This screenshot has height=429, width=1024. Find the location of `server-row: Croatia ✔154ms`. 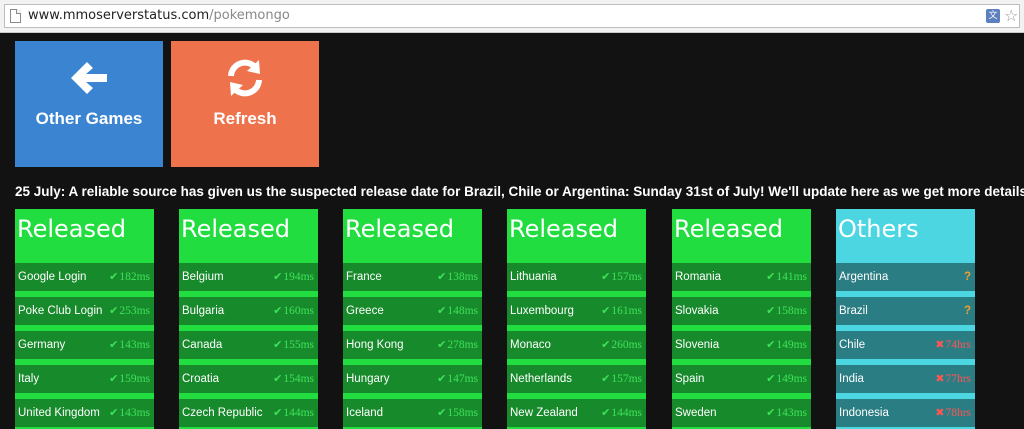

server-row: Croatia ✔154ms is located at coordinates (248, 379).